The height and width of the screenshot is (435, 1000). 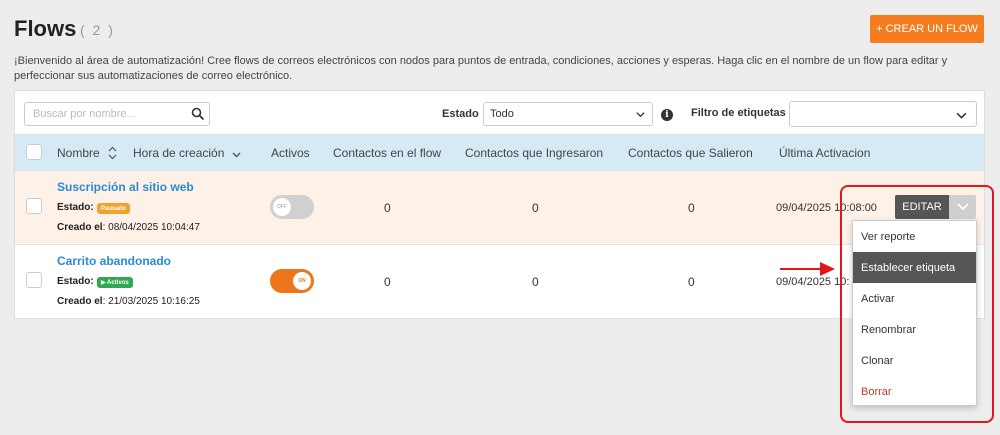 I want to click on search-icon, so click(x=198, y=114).